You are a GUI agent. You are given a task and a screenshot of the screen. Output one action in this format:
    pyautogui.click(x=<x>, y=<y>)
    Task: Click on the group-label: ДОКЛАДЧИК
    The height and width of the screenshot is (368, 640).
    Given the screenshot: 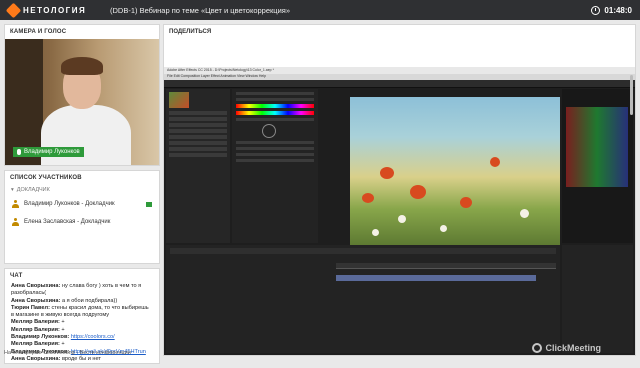 What is the action you would take?
    pyautogui.click(x=33, y=190)
    